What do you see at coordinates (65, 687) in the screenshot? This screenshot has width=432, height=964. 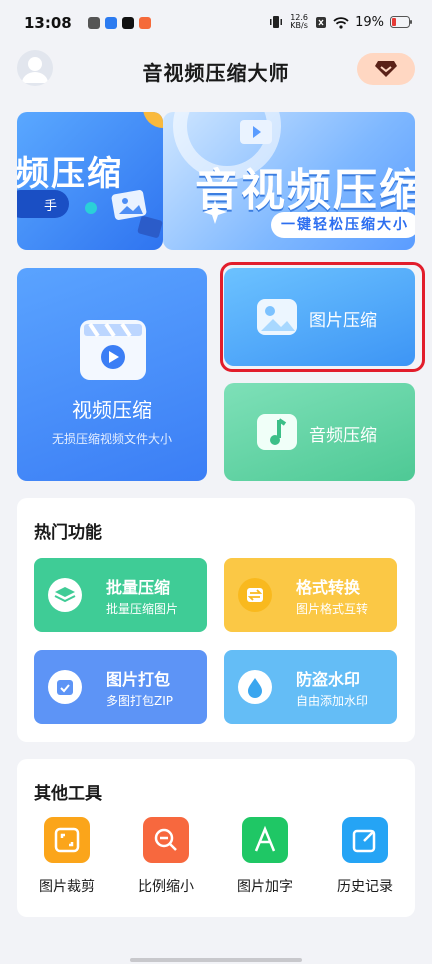 I see `package-icon` at bounding box center [65, 687].